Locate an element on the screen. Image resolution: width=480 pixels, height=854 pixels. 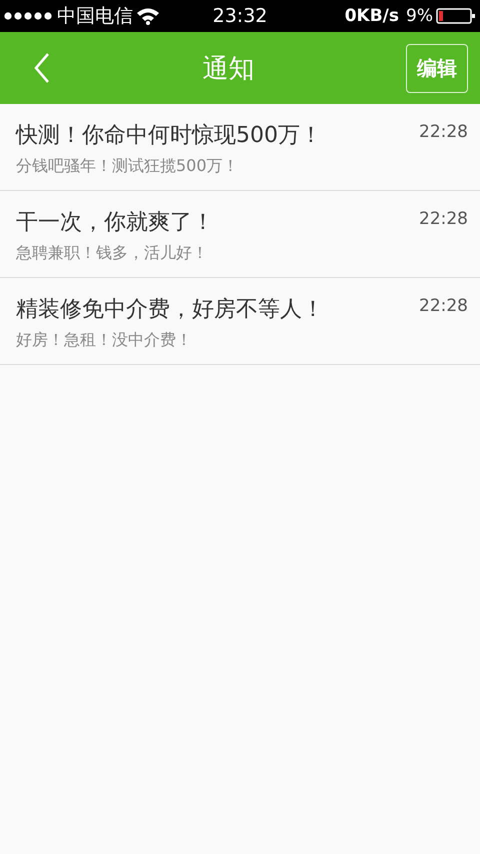
back-icon is located at coordinates (42, 68).